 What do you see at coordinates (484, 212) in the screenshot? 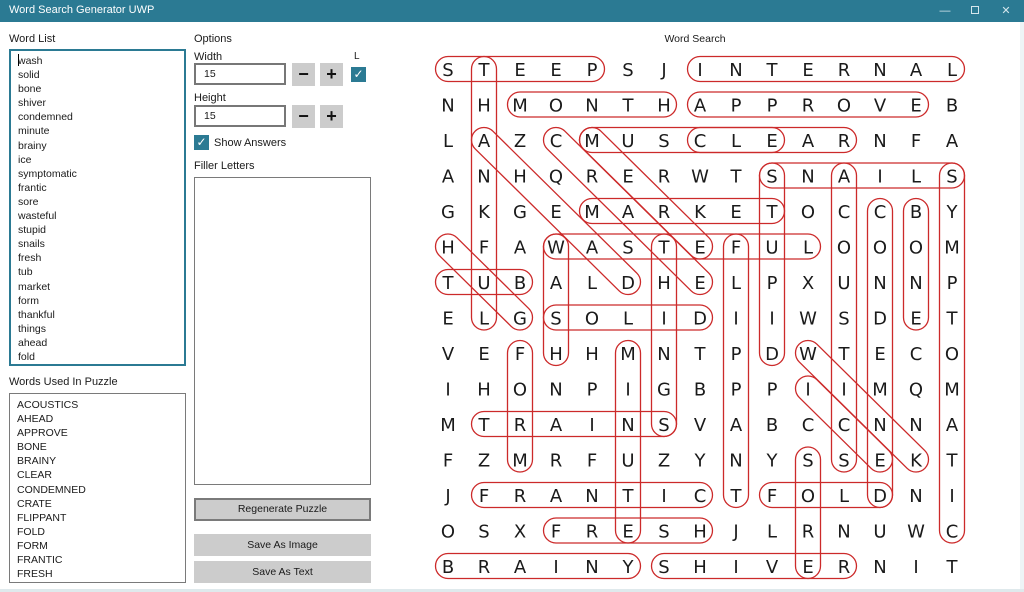
I see `grid-cell: K` at bounding box center [484, 212].